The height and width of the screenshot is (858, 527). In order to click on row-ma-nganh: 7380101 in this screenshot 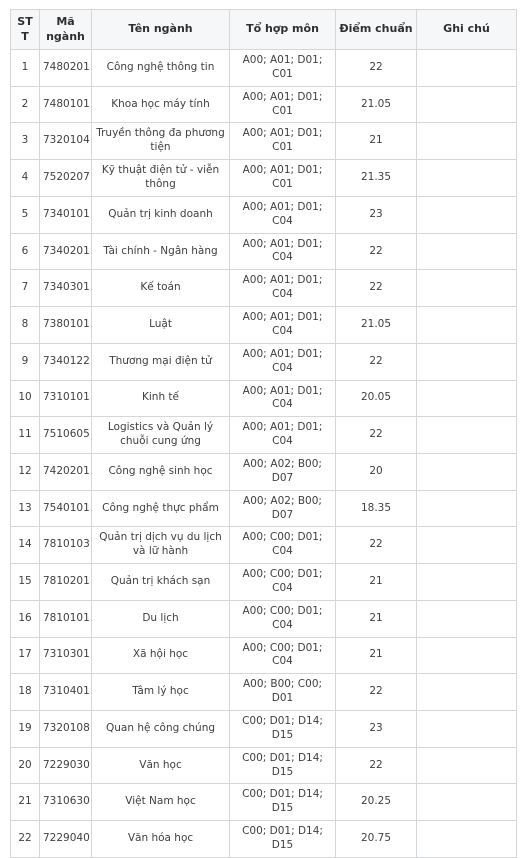, I will do `click(65, 325)`.